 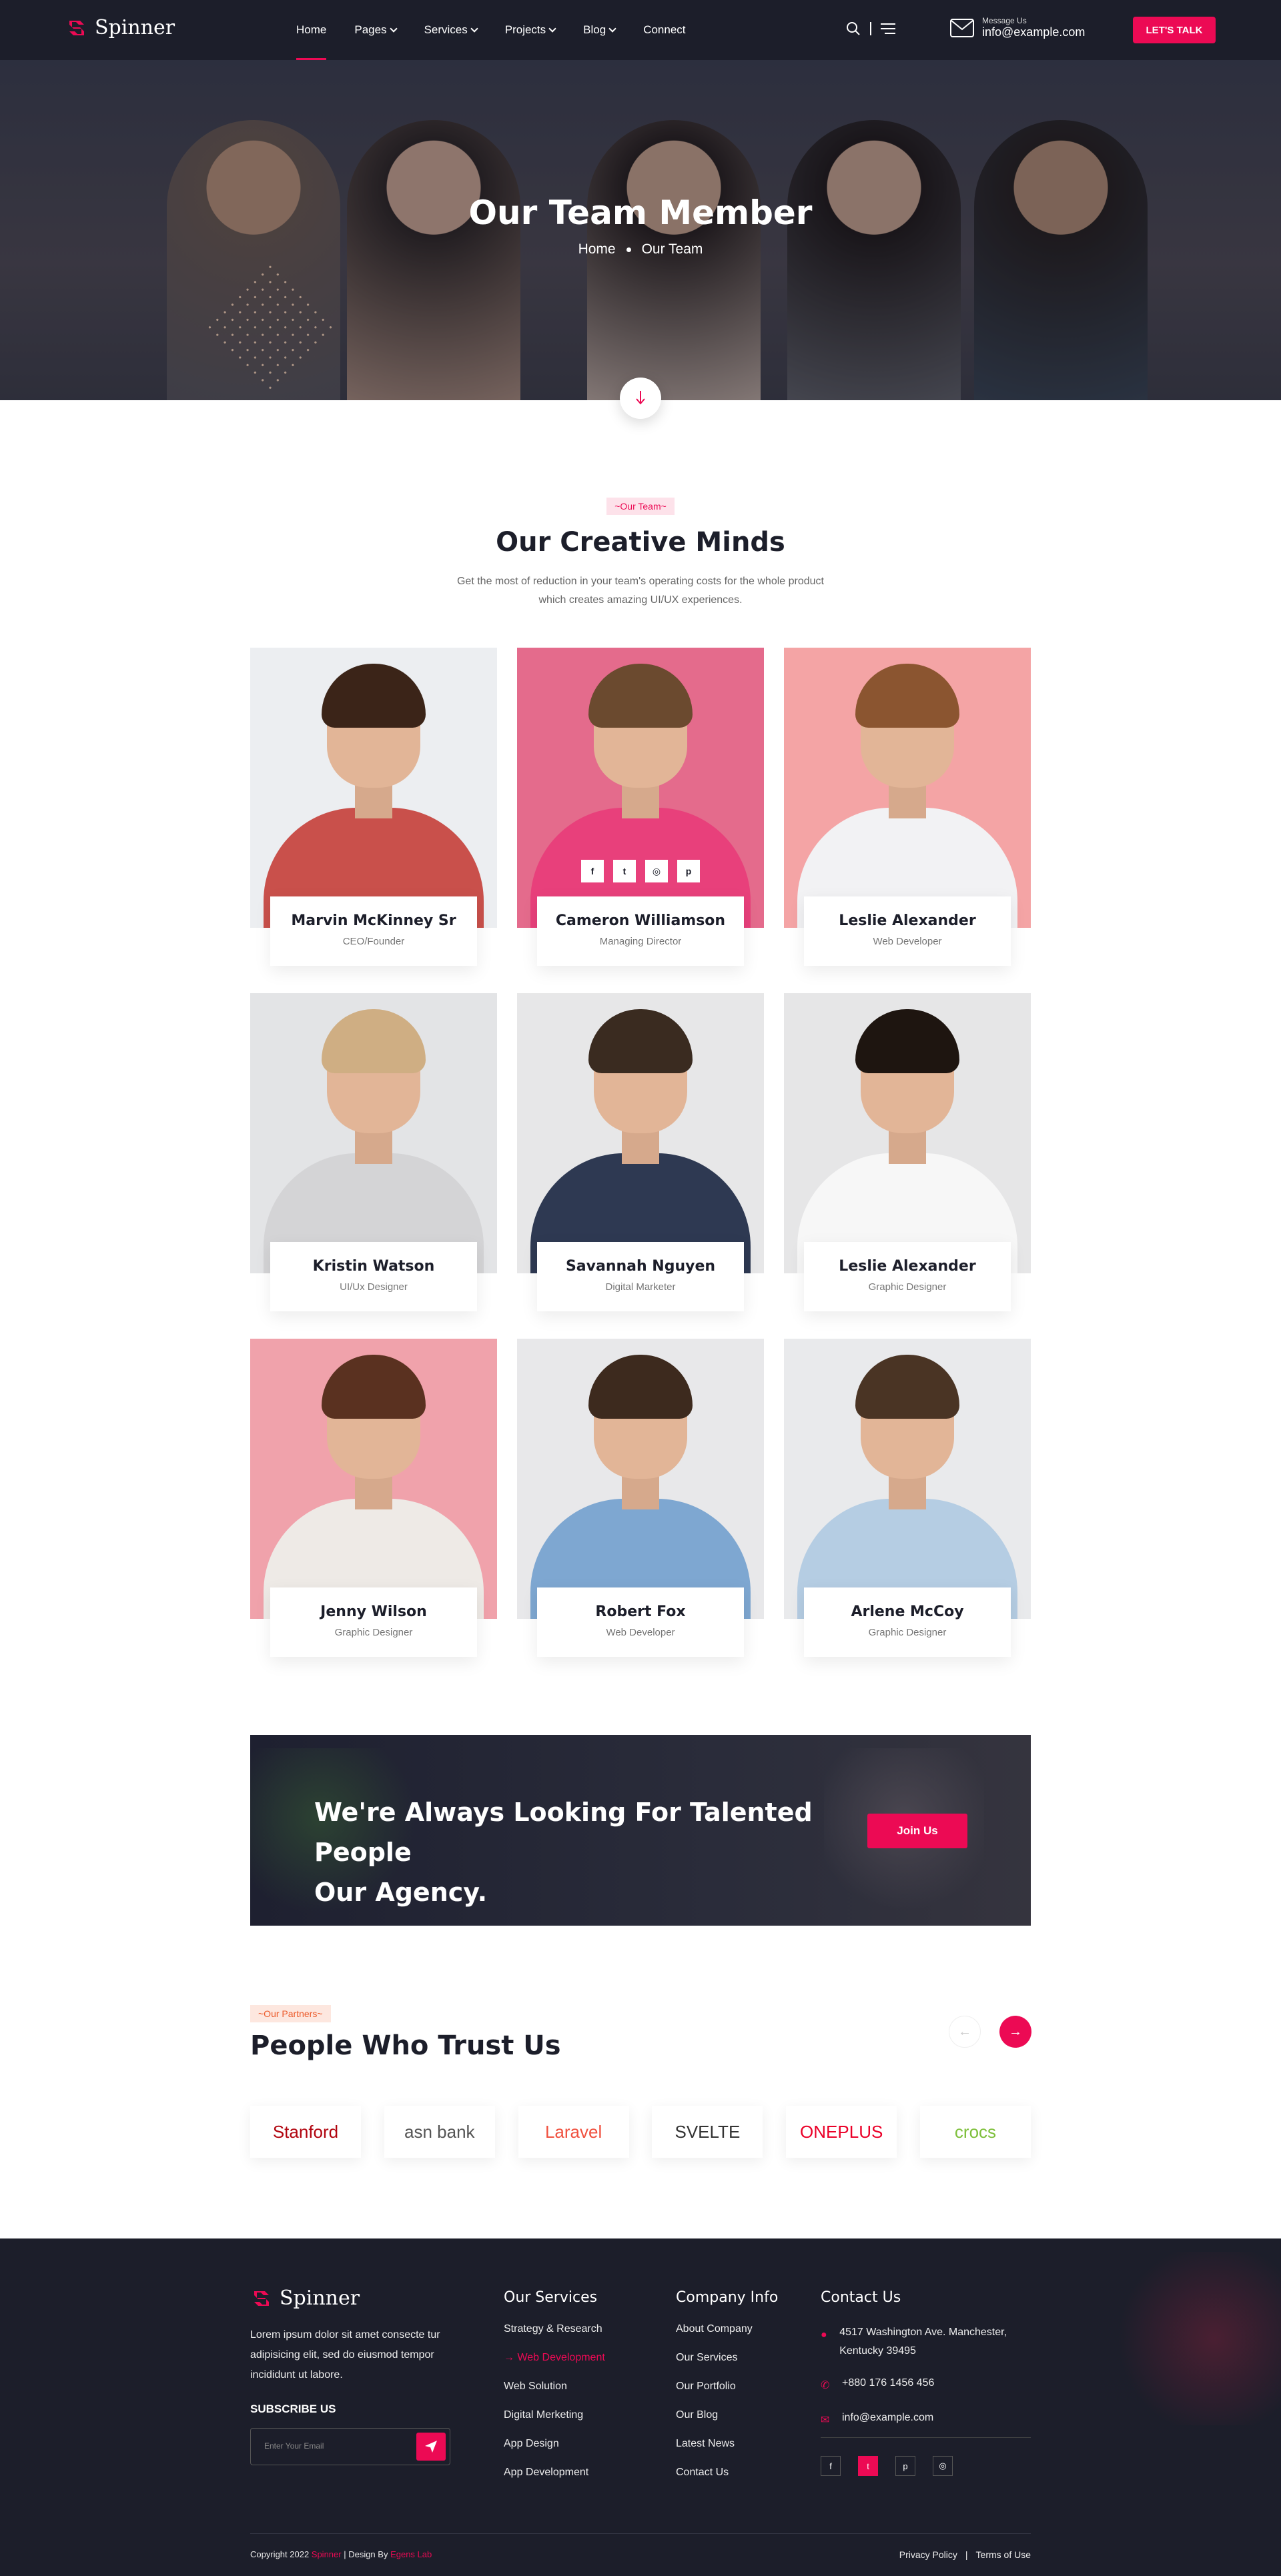 What do you see at coordinates (554, 2481) in the screenshot?
I see `footer-service-link: App Development` at bounding box center [554, 2481].